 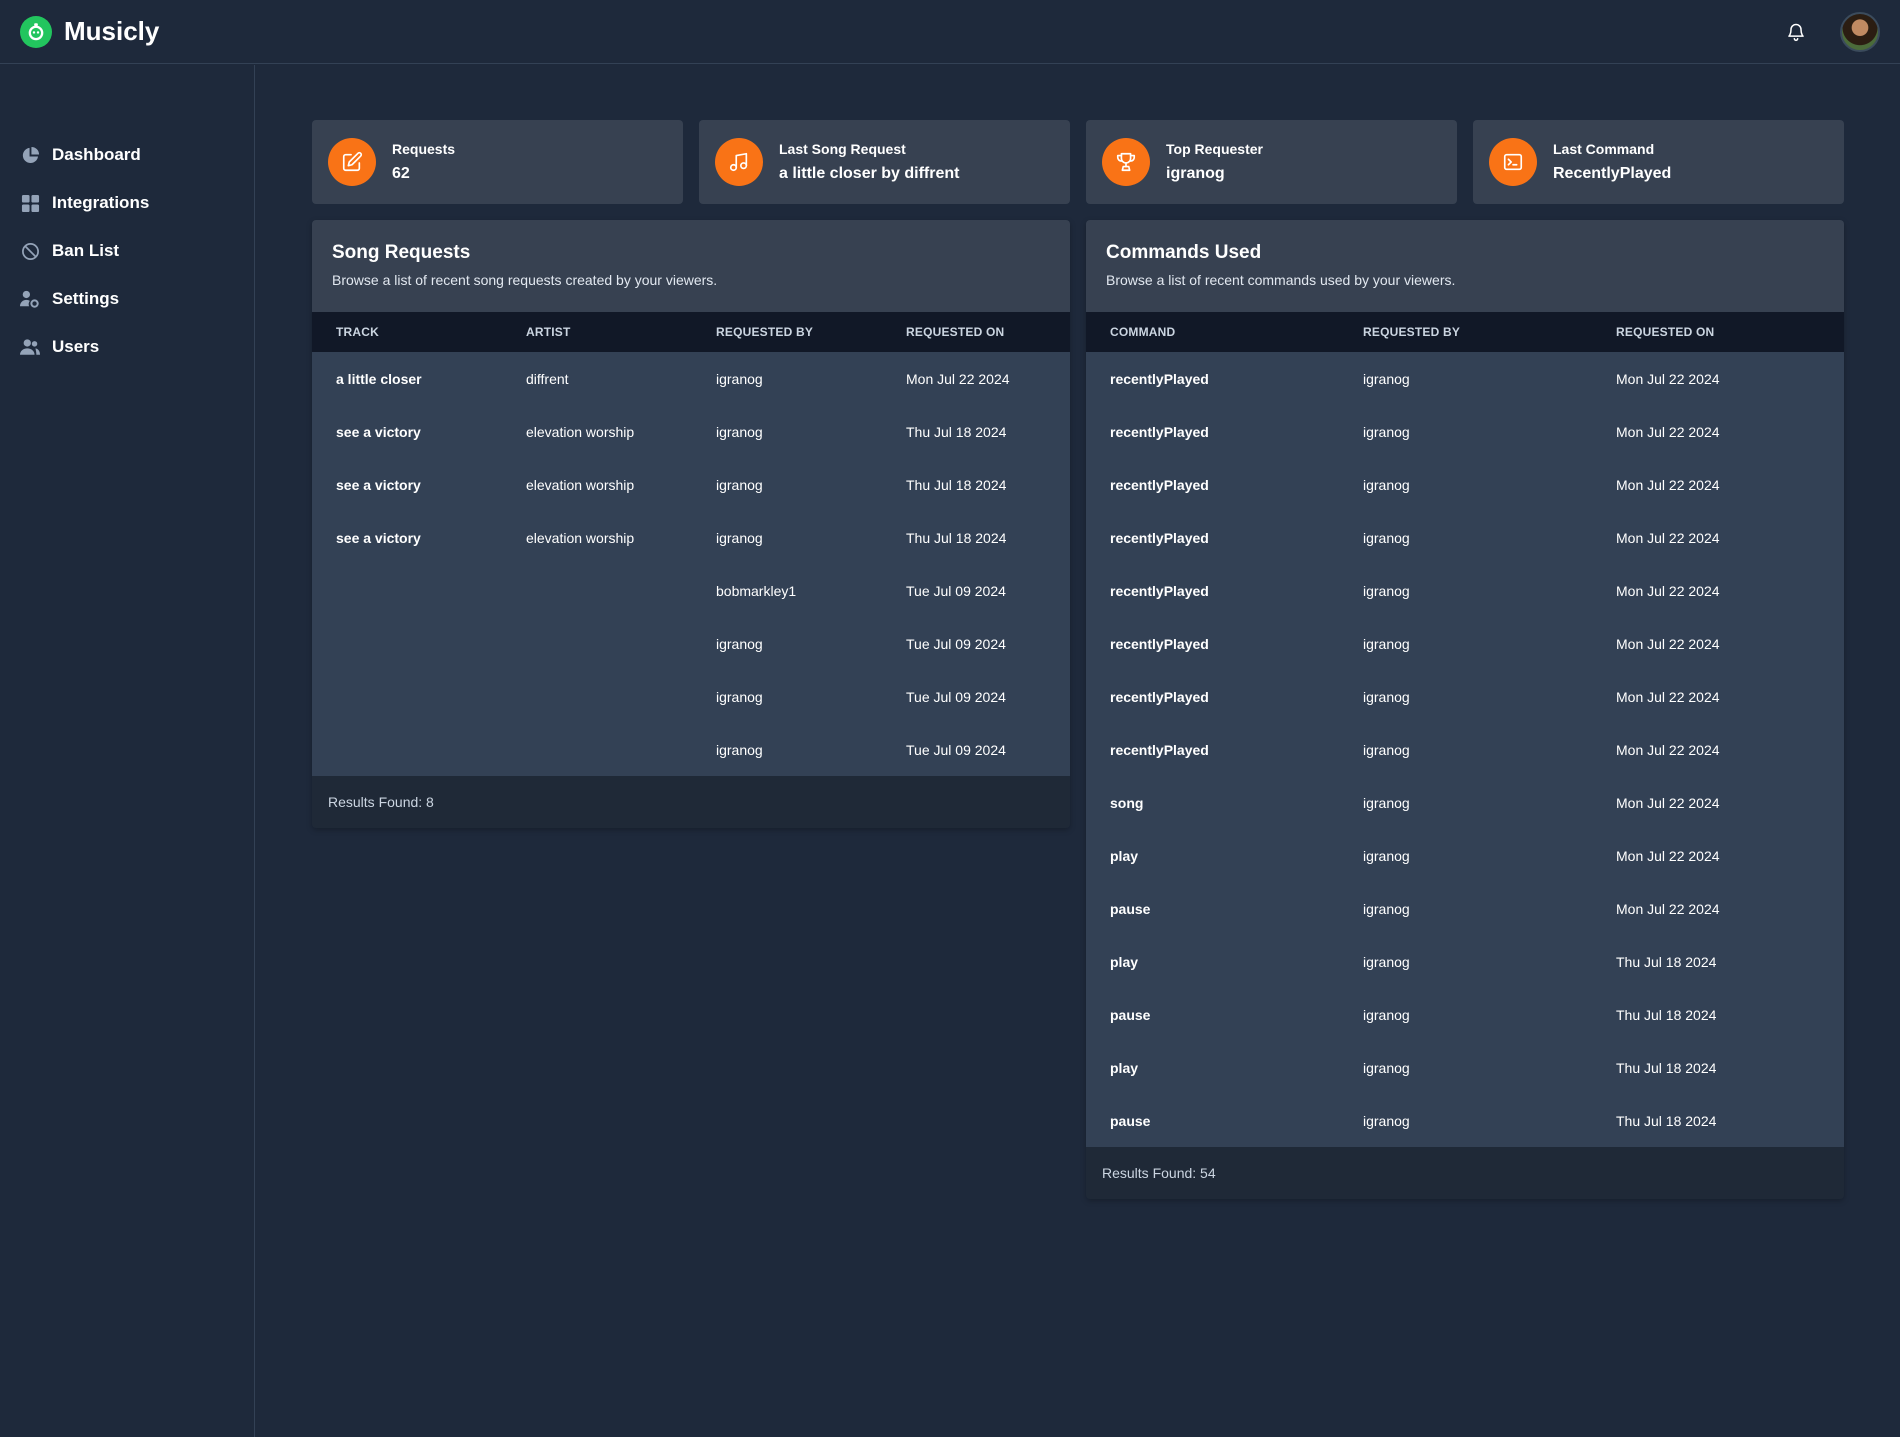 I want to click on stat-card-last-command: Last Command RecentlyPlayed, so click(x=1658, y=162).